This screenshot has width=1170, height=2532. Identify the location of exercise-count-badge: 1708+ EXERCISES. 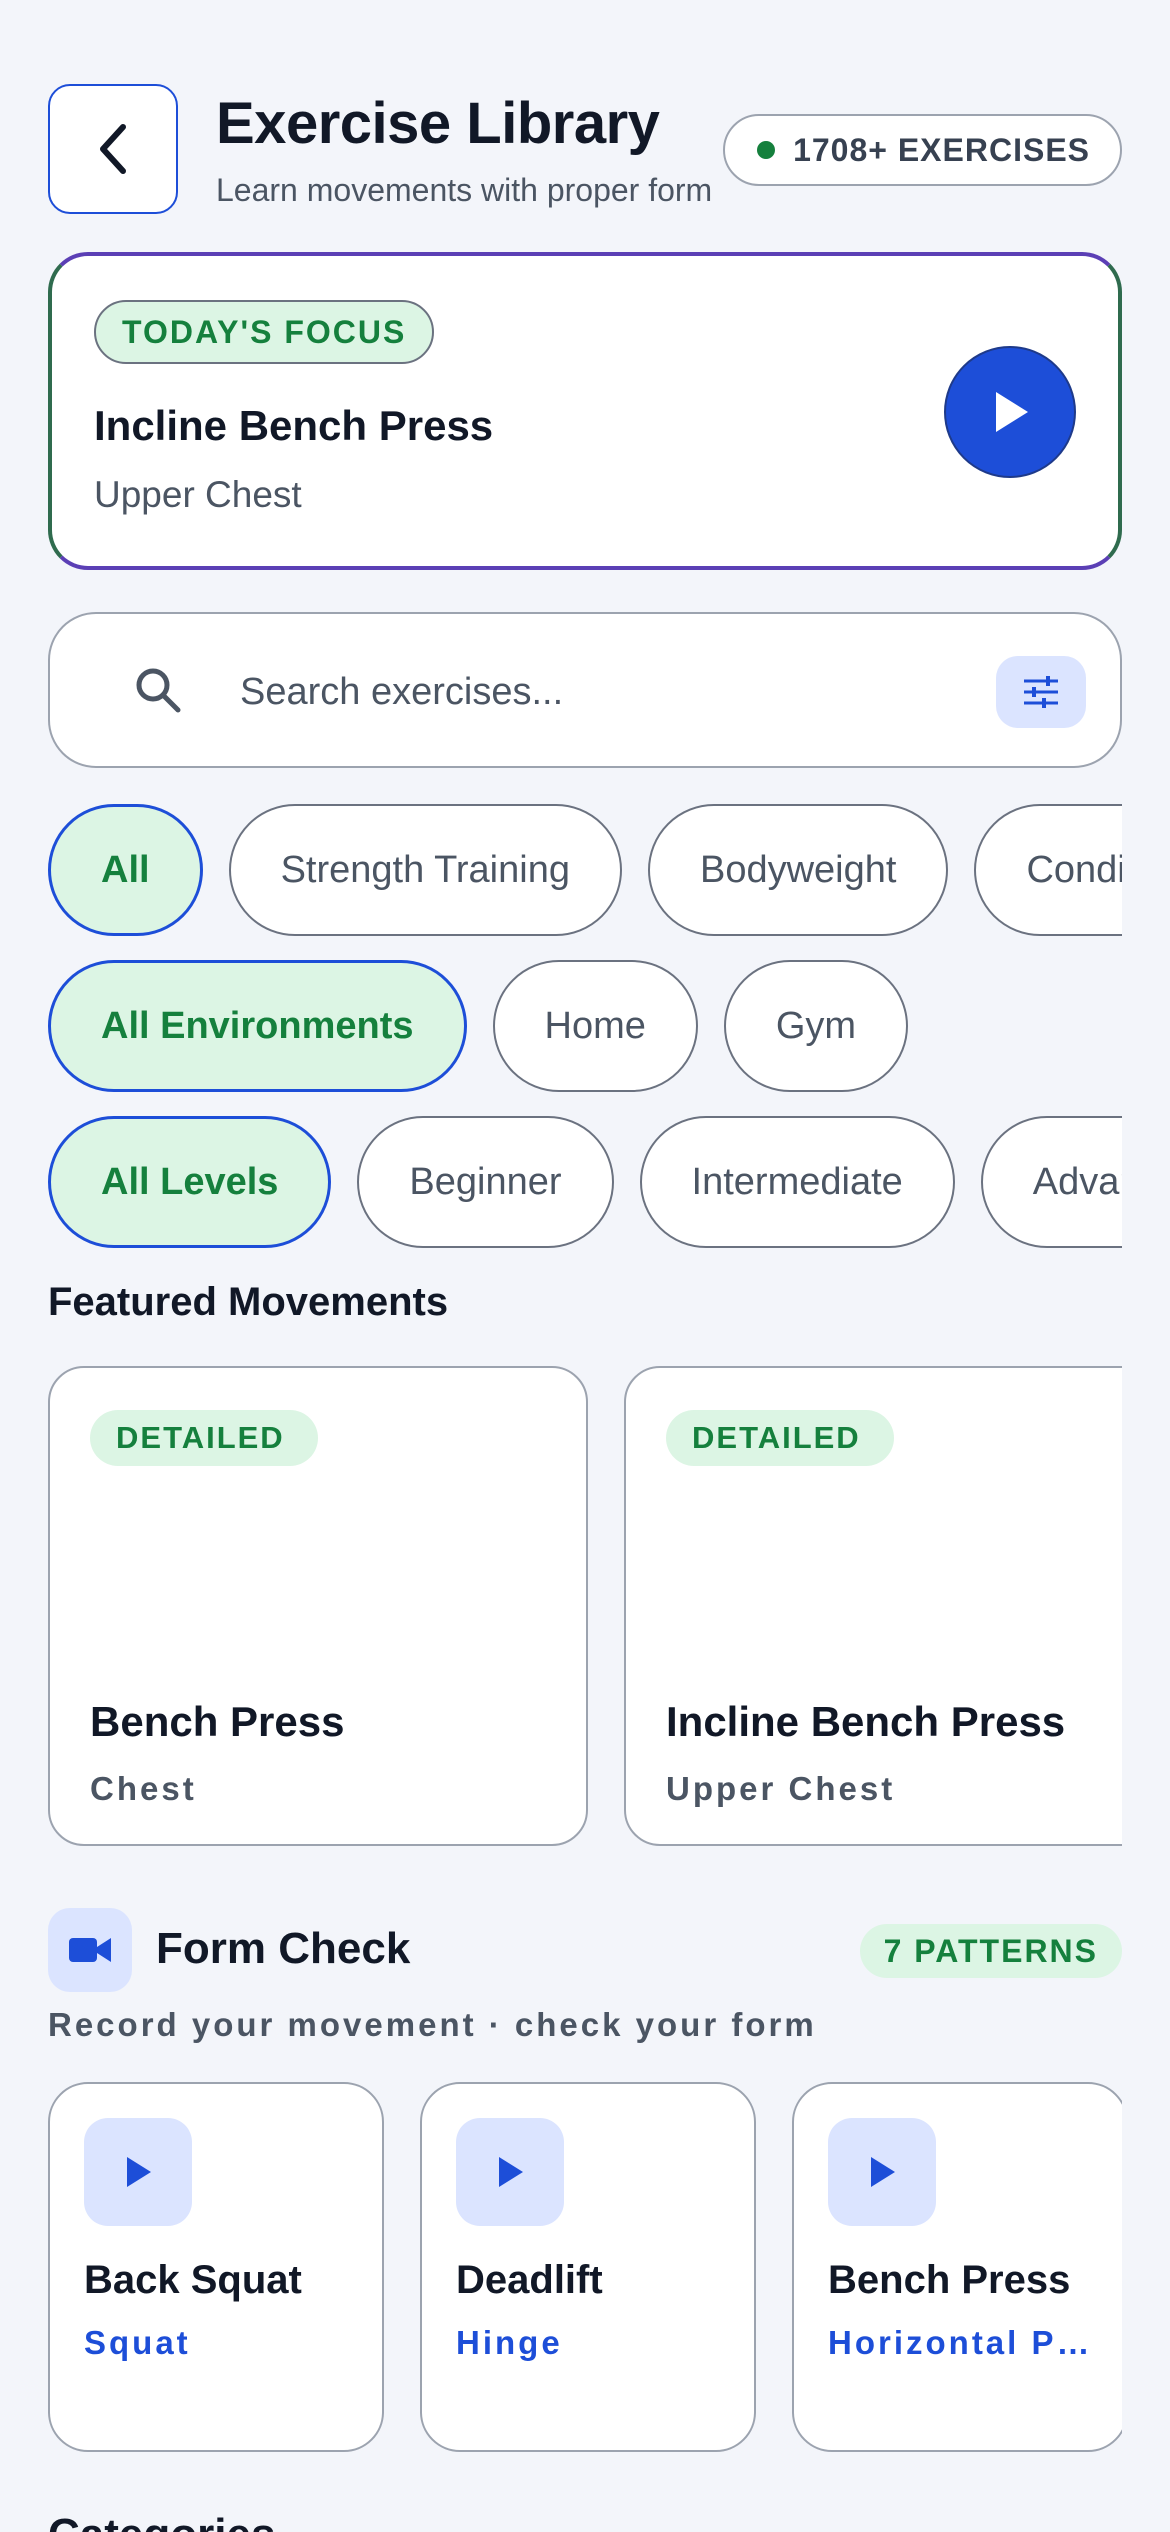
(922, 150).